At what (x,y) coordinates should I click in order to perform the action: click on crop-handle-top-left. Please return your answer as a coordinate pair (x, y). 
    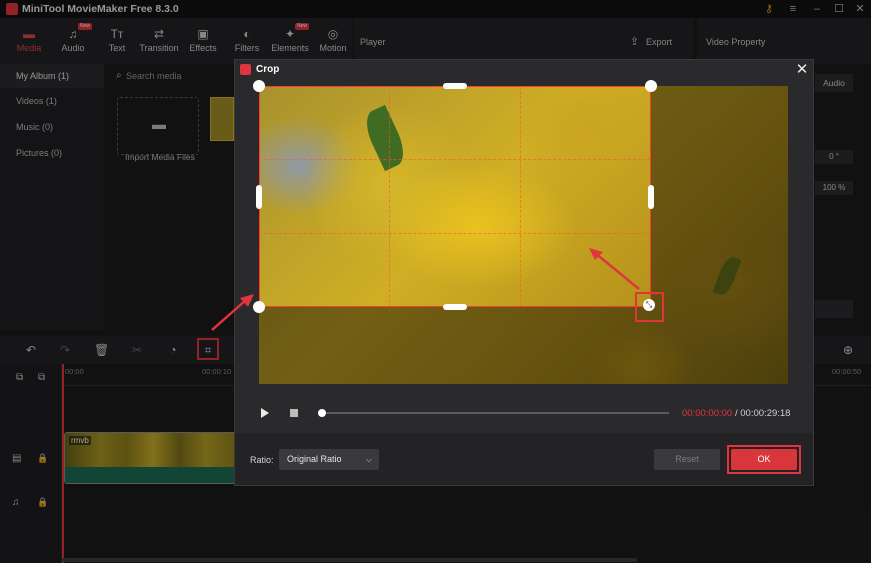
    Looking at the image, I should click on (259, 86).